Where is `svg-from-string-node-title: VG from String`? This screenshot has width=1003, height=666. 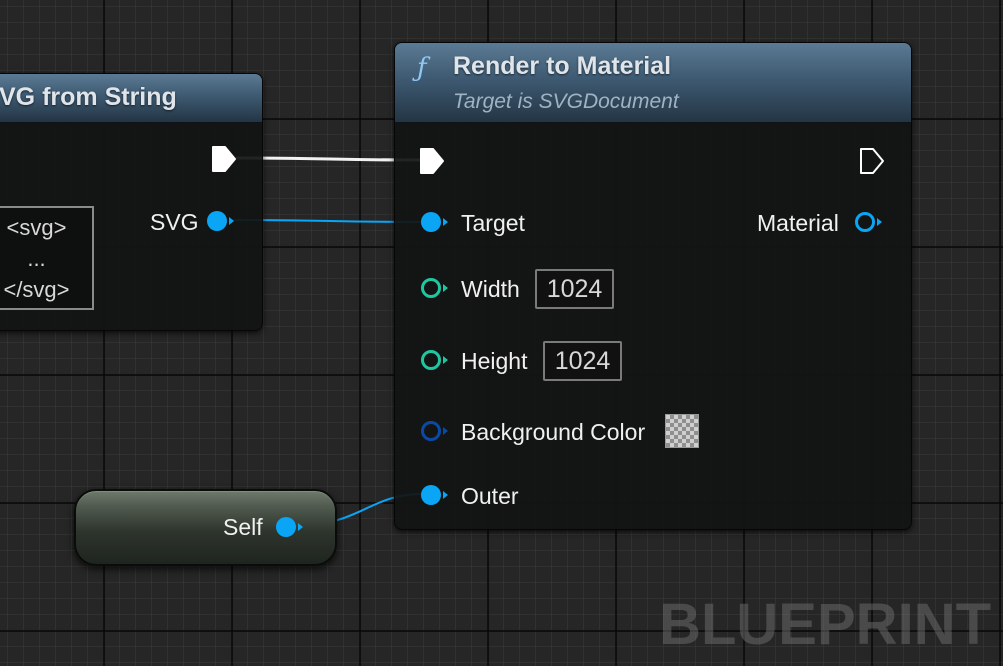
svg-from-string-node-title: VG from String is located at coordinates (88, 97).